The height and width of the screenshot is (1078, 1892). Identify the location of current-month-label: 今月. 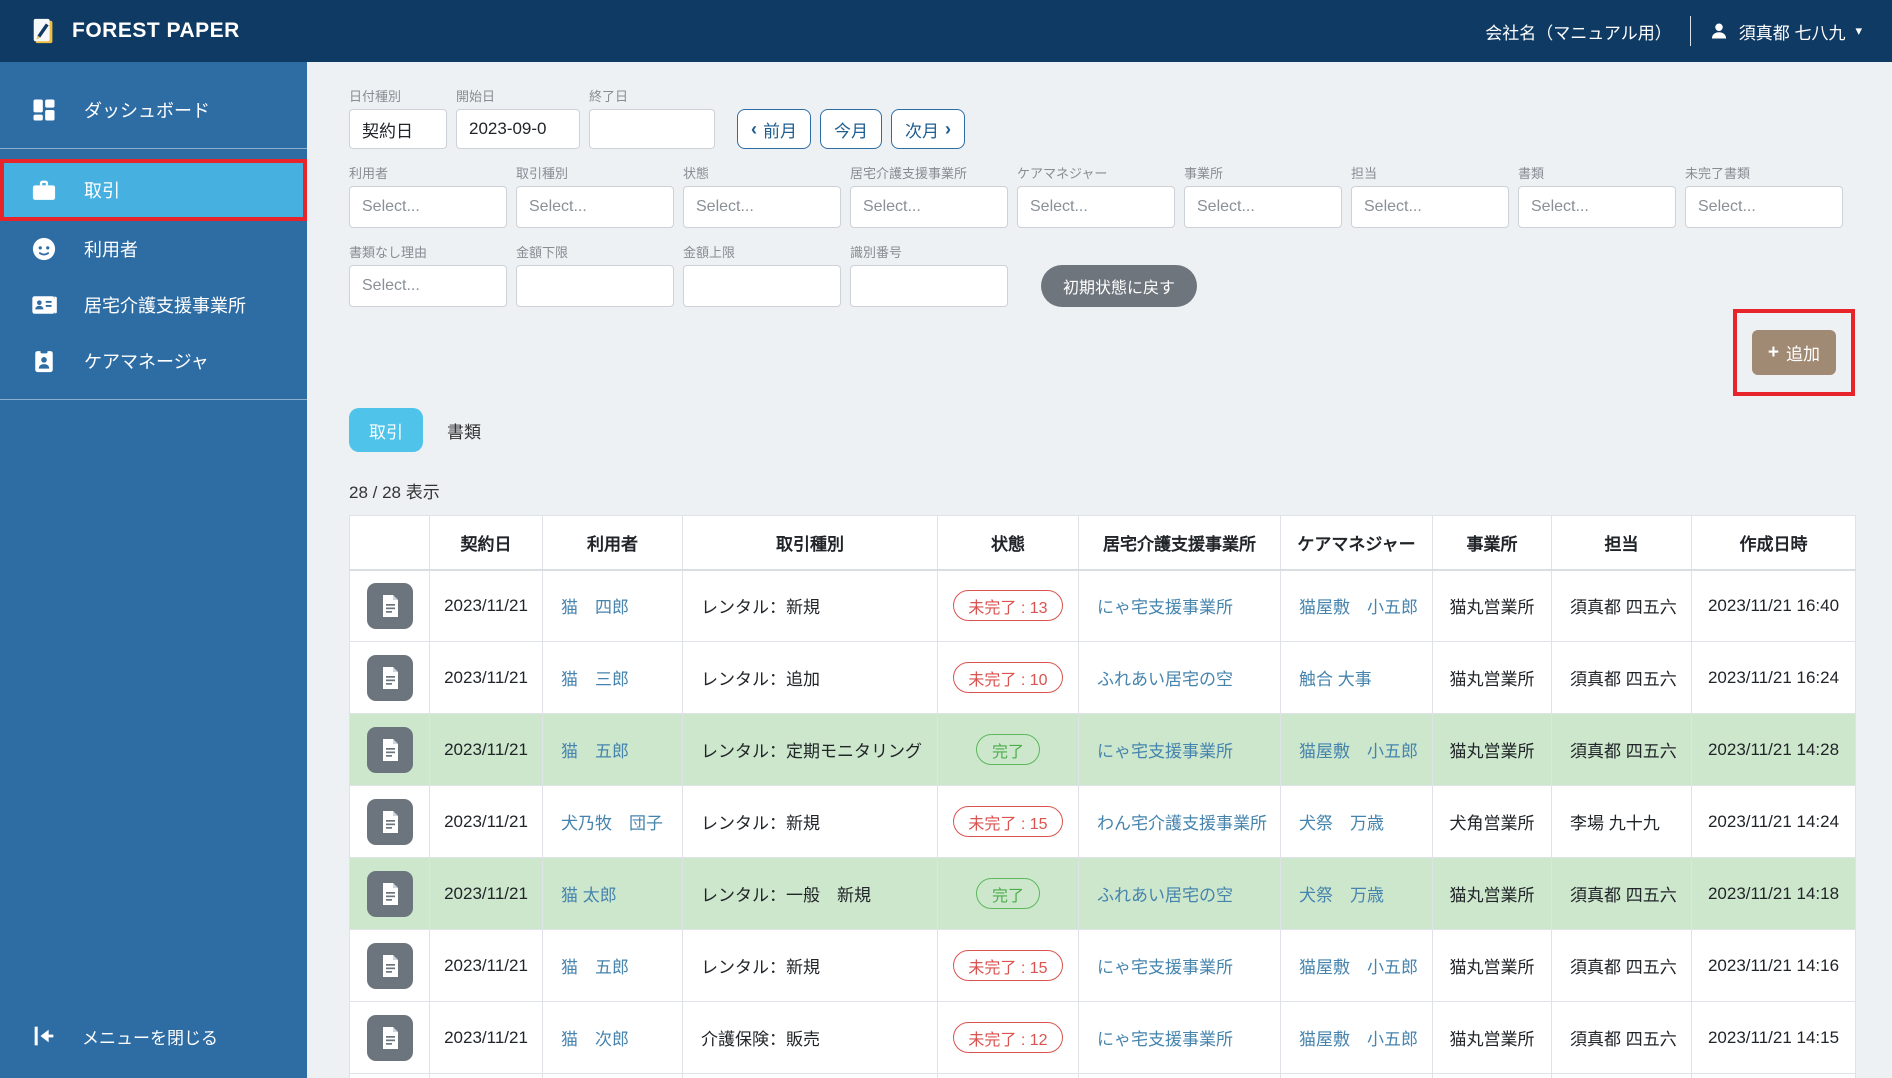
(851, 131).